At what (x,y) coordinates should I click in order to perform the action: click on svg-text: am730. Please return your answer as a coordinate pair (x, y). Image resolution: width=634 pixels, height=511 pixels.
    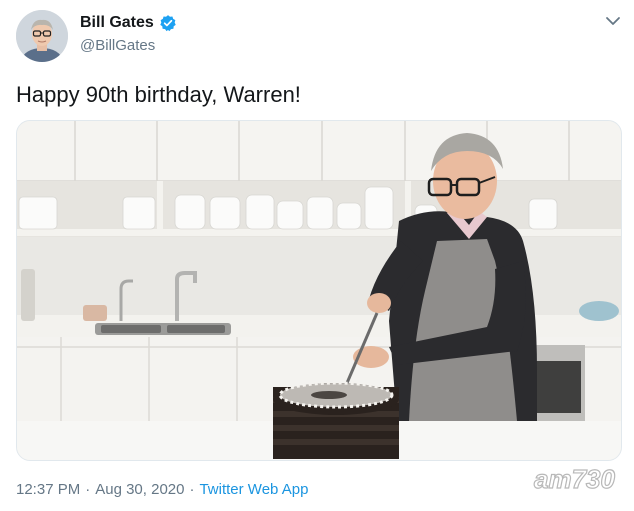
    Looking at the image, I should click on (574, 479).